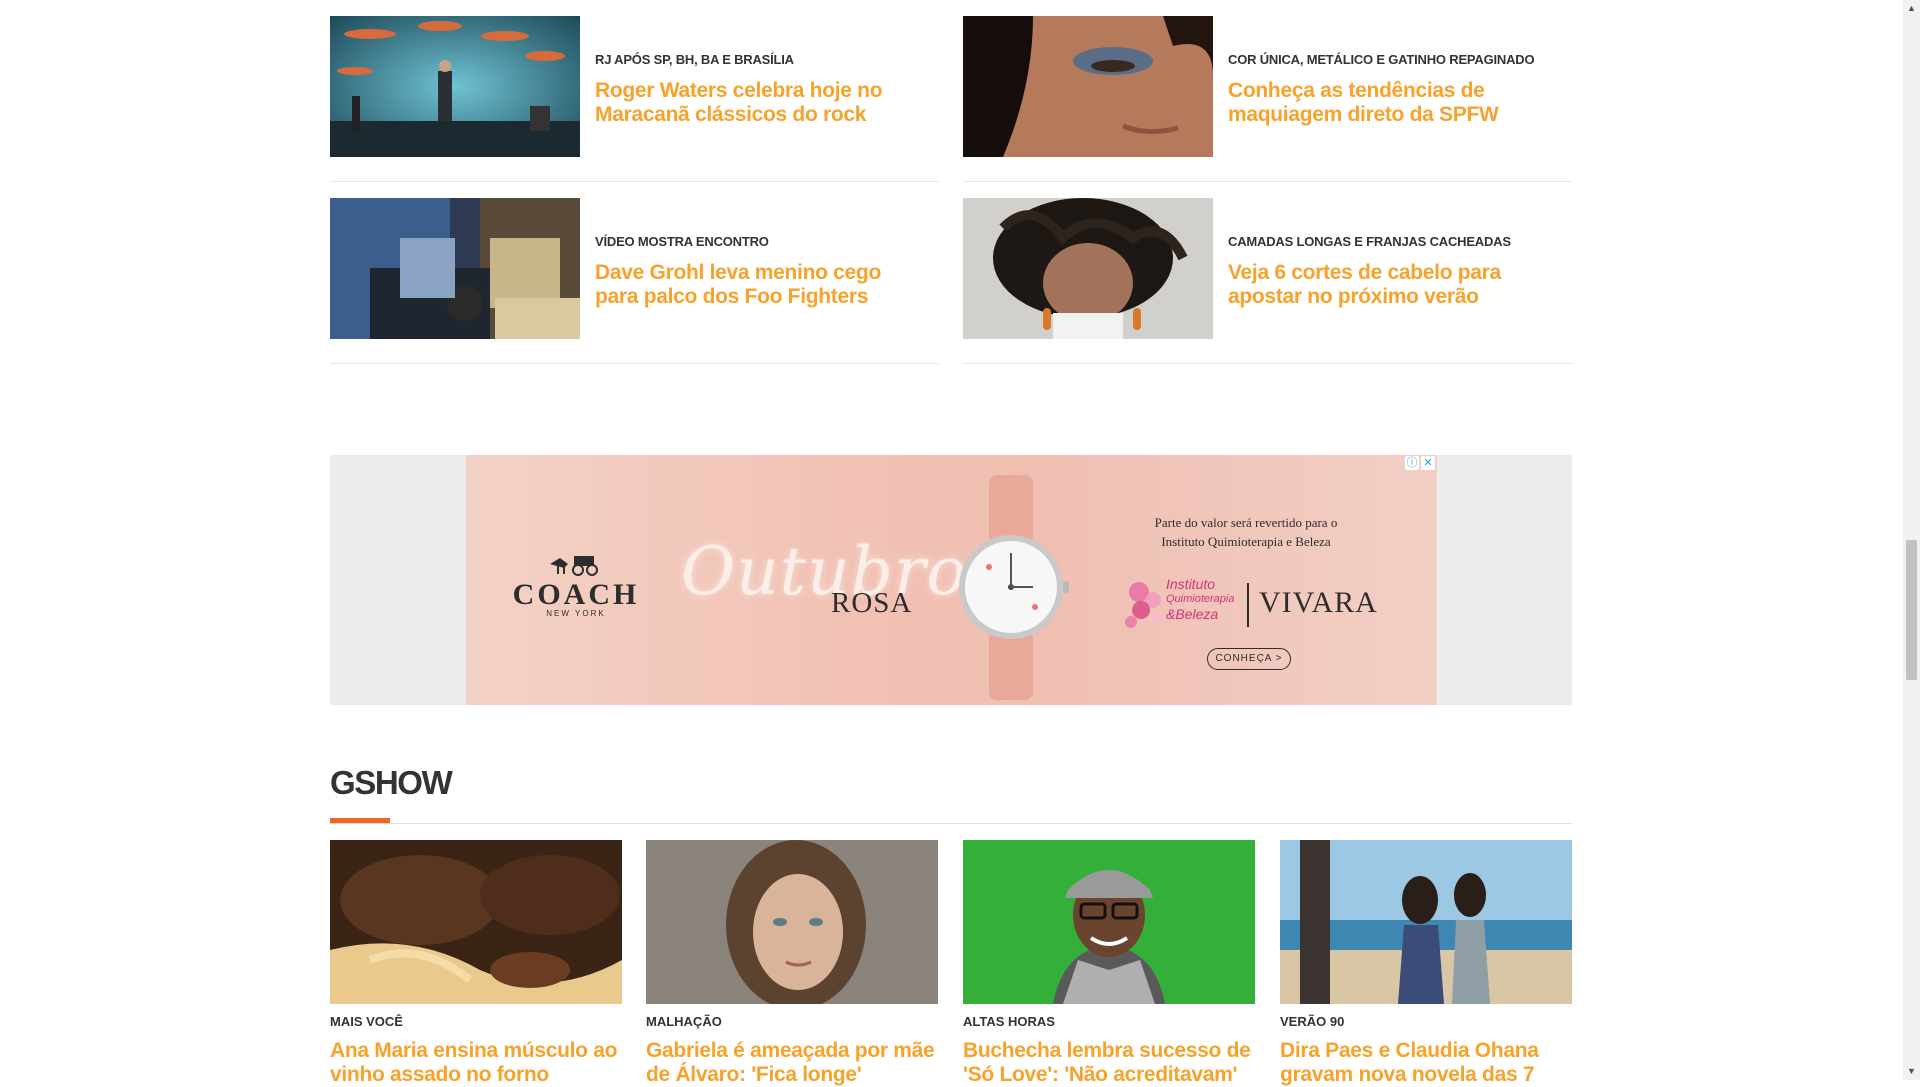  What do you see at coordinates (1249, 659) in the screenshot?
I see `ad-cta-button: CONHEÇA >` at bounding box center [1249, 659].